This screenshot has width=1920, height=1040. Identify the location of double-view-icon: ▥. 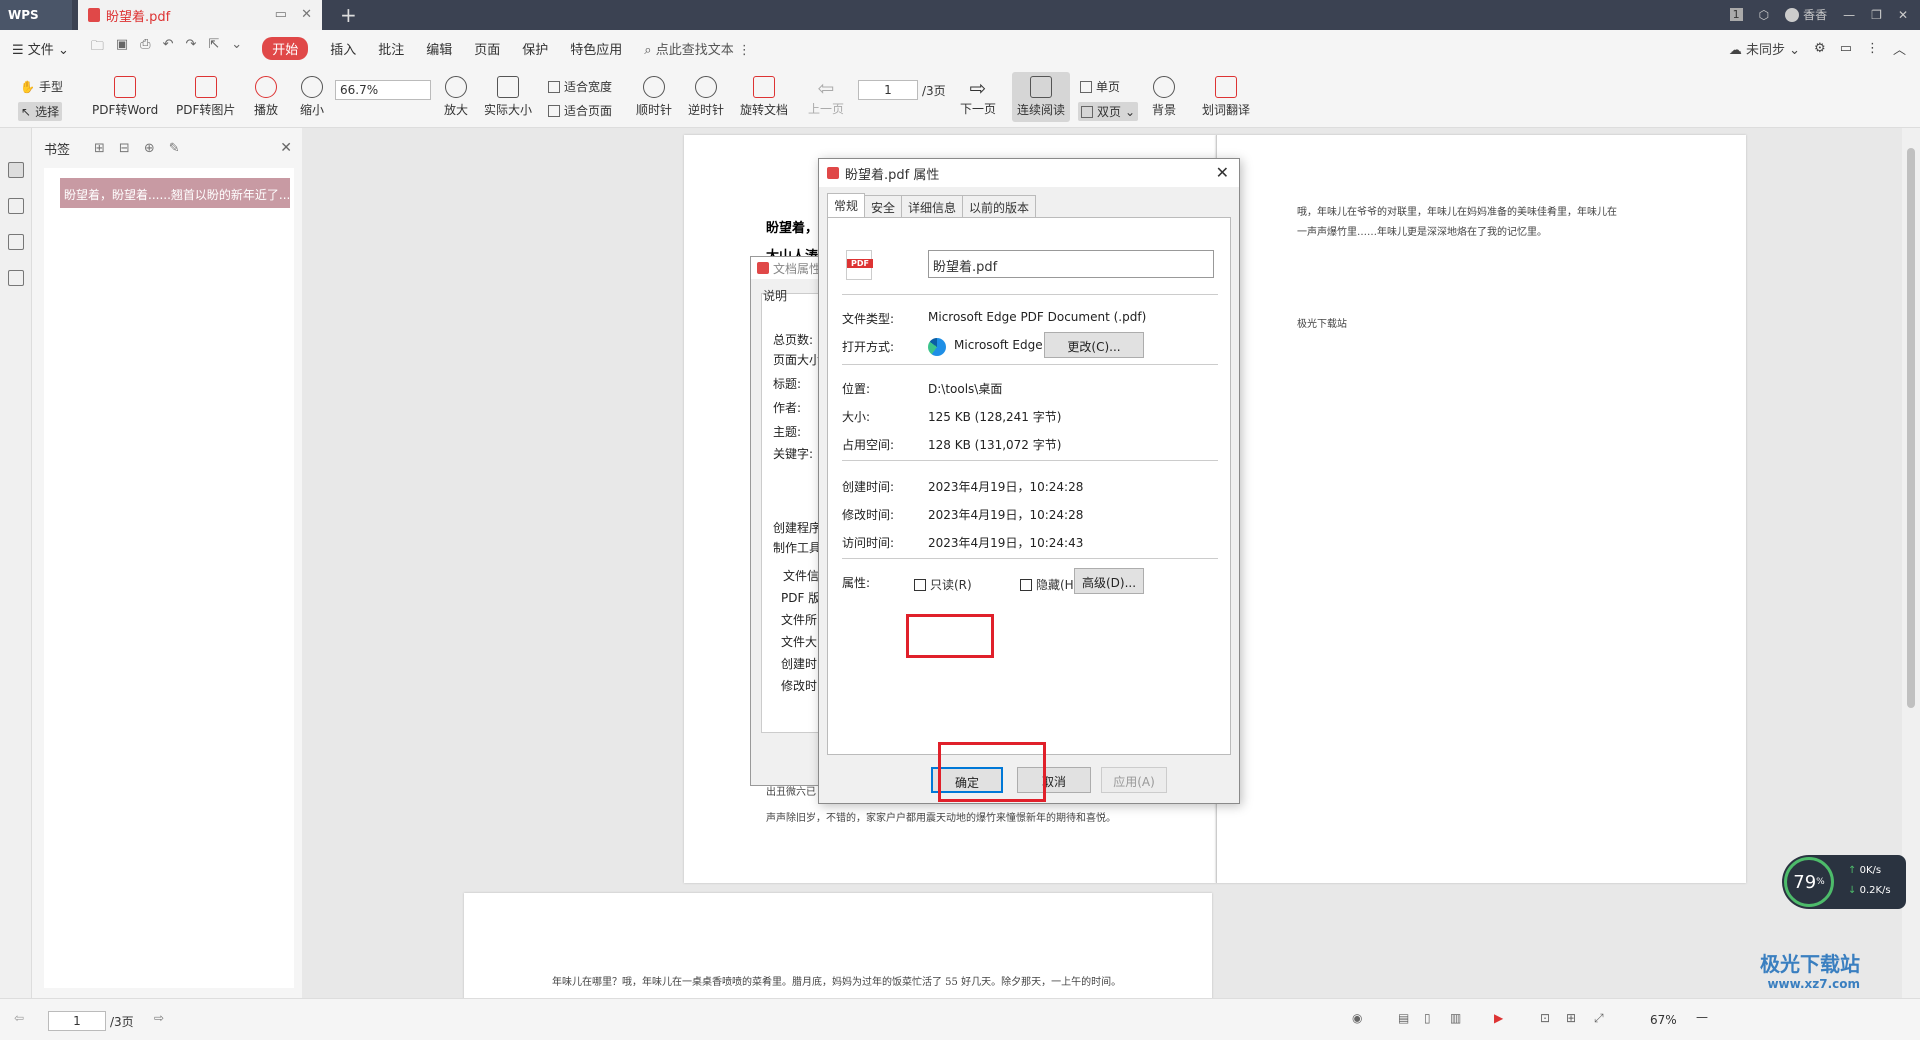
(1455, 1018).